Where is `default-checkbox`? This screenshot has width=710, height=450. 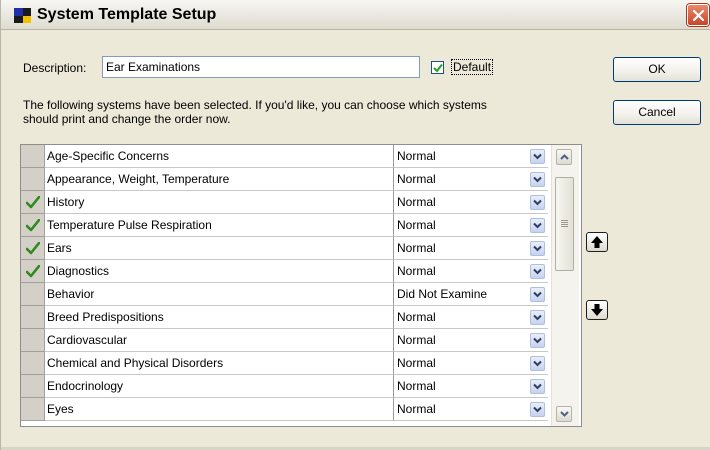
default-checkbox is located at coordinates (437, 67).